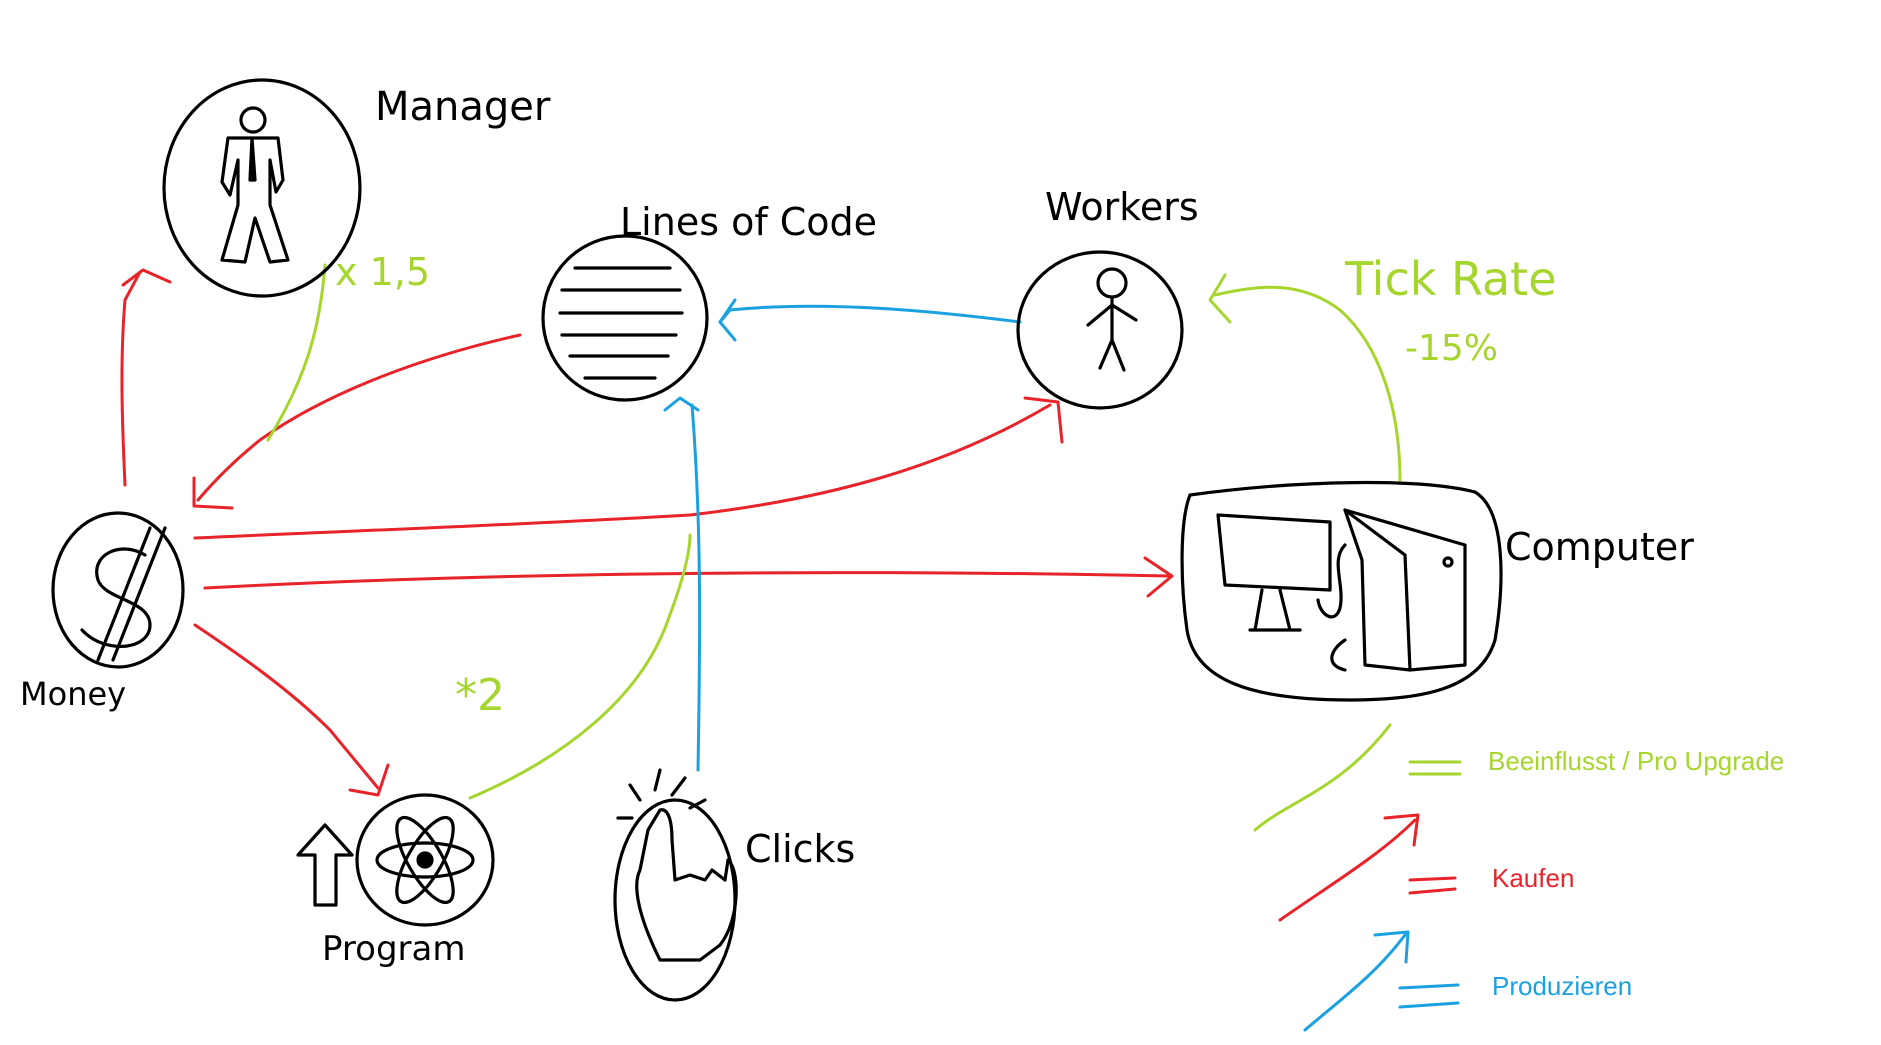 This screenshot has height=1045, width=1881. I want to click on workers-label: Workers, so click(1122, 207).